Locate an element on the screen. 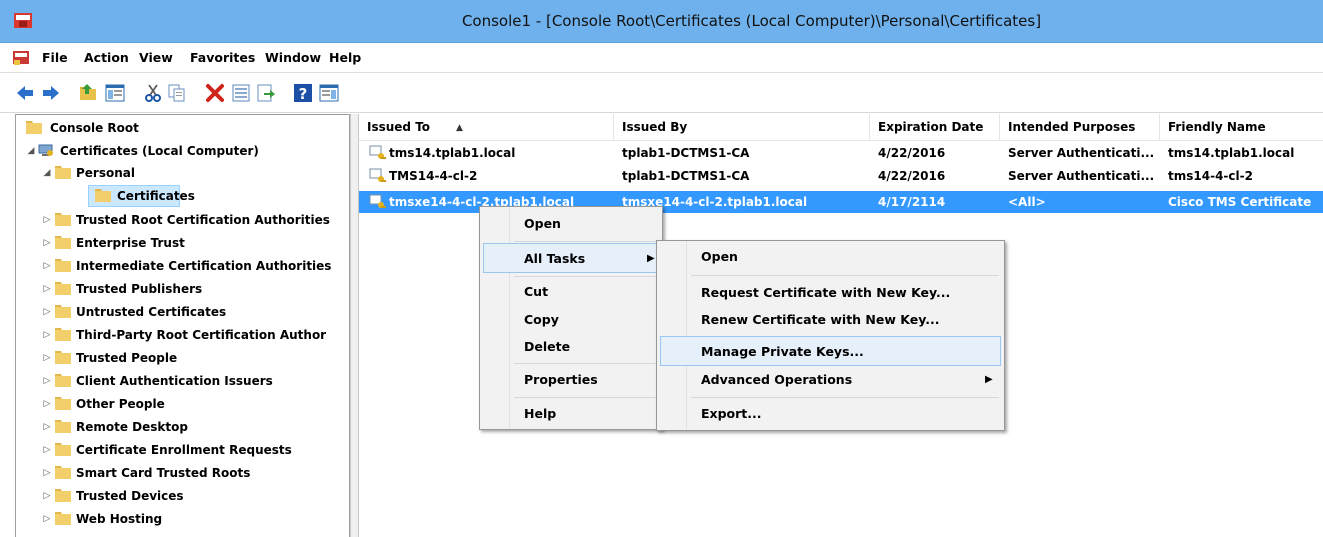  column-label: Issued To is located at coordinates (399, 127).